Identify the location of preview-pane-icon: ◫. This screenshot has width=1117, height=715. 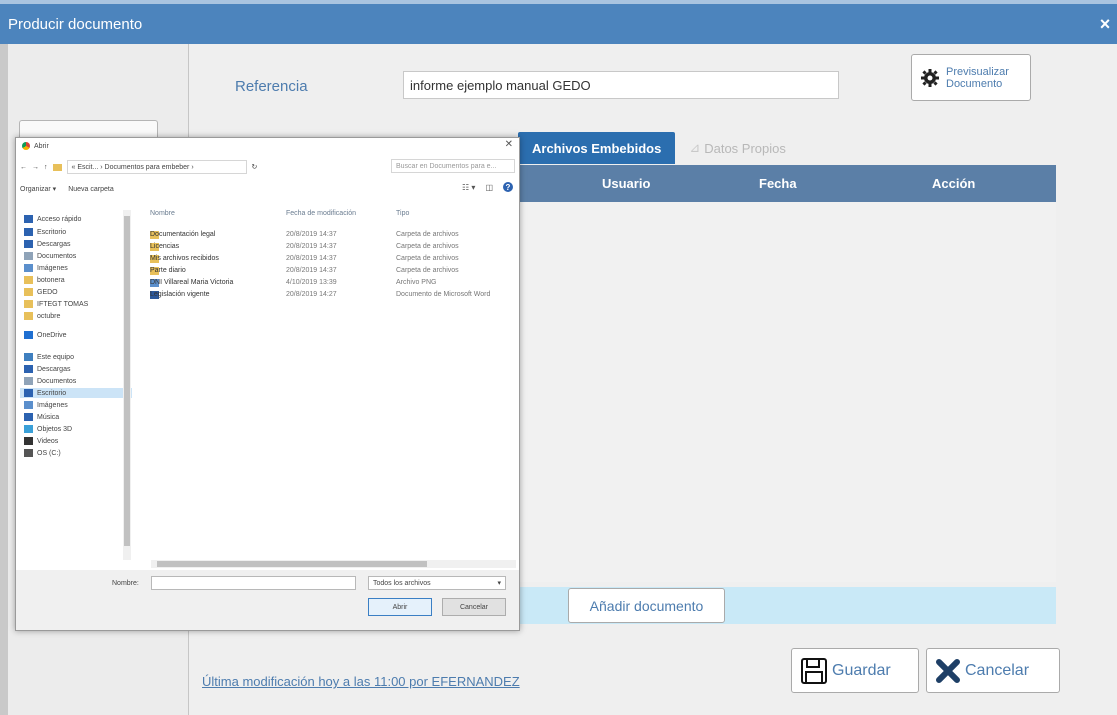
(489, 187).